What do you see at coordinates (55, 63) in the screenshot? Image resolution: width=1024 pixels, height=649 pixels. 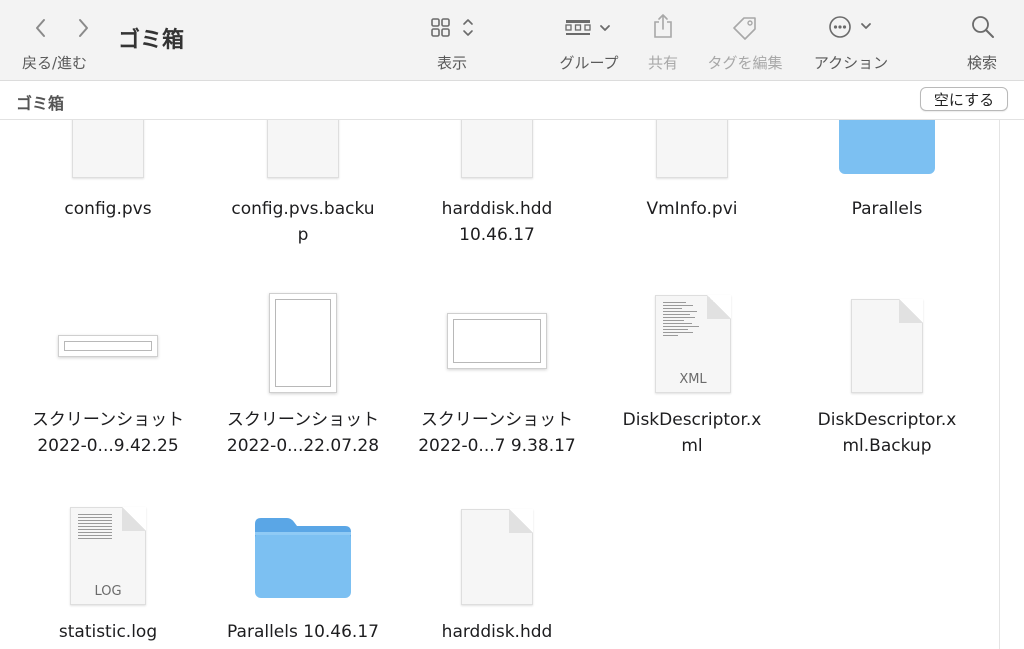 I see `back-forward-label: 戻る/進む` at bounding box center [55, 63].